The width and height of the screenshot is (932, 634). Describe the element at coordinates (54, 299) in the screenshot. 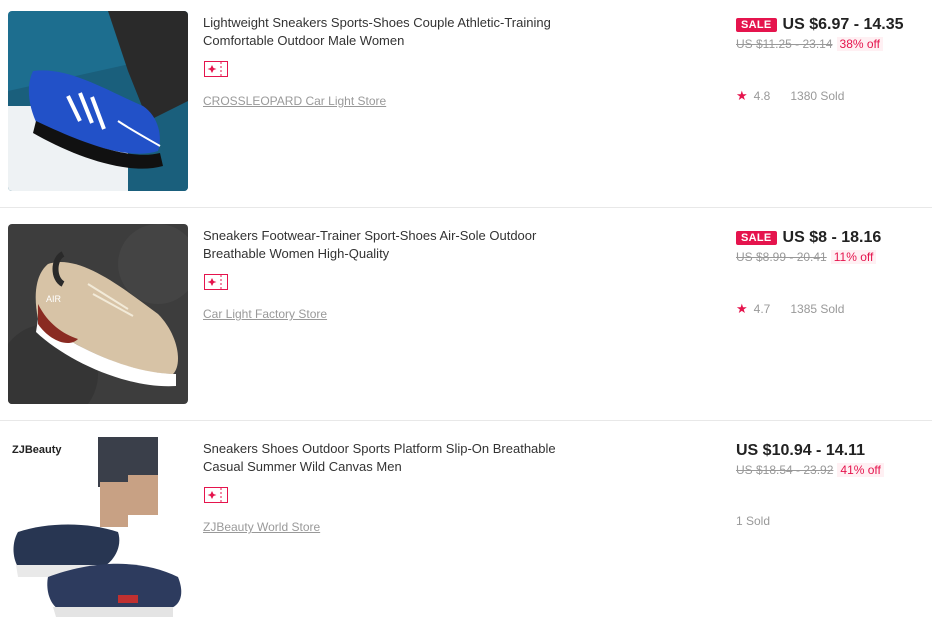

I see `svg-text: AIR` at that location.